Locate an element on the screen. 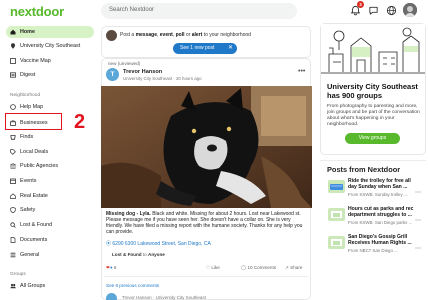  highlight-box is located at coordinates (33, 121).